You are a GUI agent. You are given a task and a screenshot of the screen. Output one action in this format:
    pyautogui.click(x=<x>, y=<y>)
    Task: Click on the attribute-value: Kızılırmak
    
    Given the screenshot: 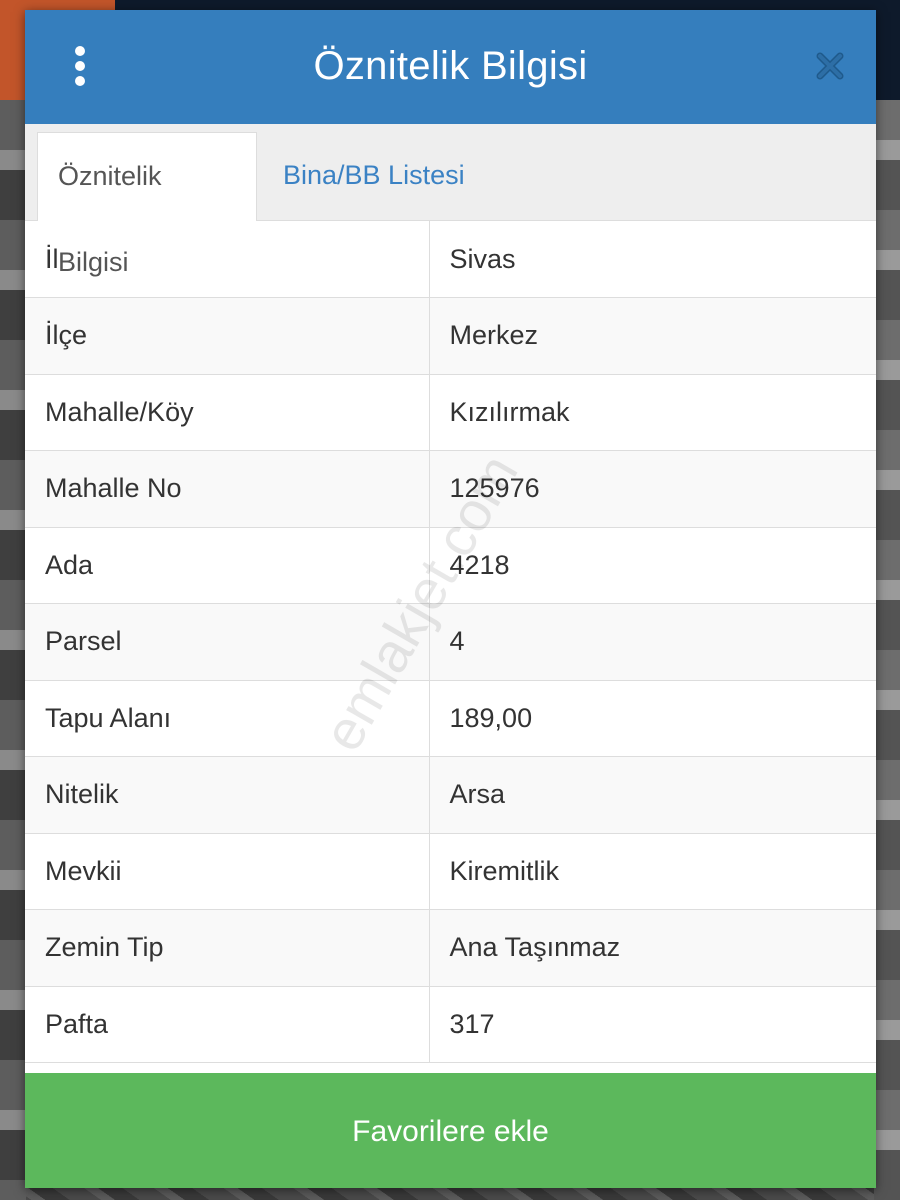 What is the action you would take?
    pyautogui.click(x=652, y=412)
    